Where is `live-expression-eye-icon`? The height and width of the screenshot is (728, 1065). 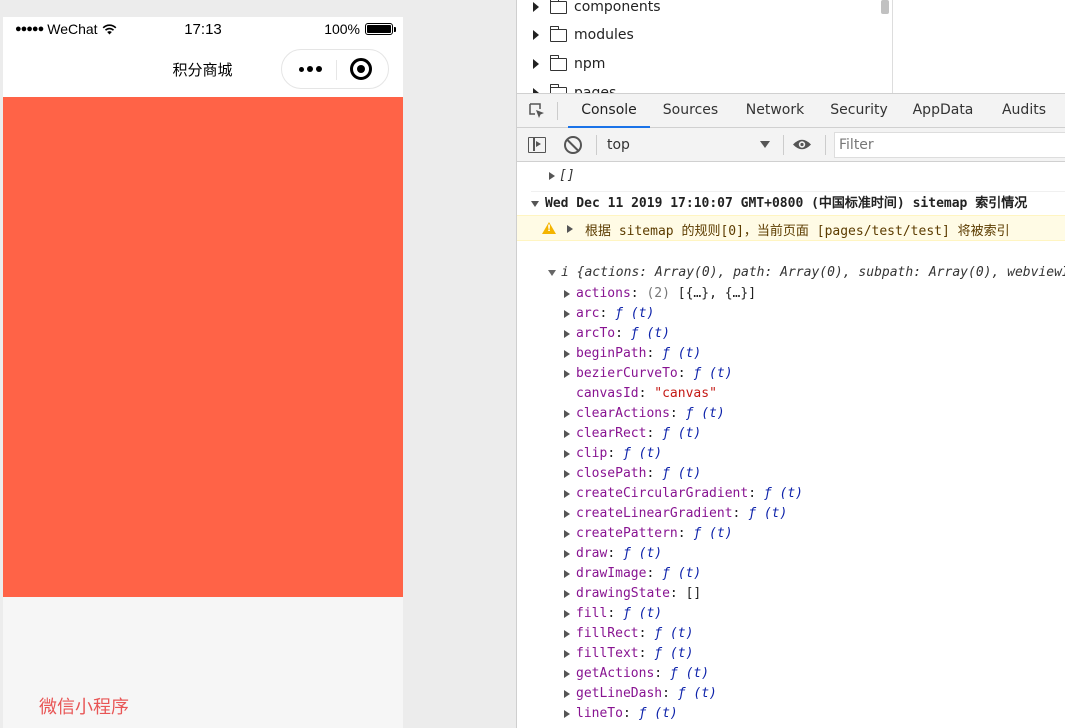
live-expression-eye-icon is located at coordinates (802, 144).